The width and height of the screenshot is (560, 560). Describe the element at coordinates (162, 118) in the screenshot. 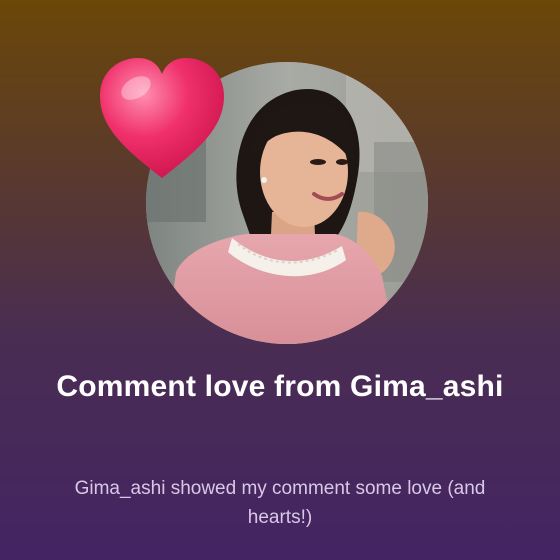

I see `heart-icon` at that location.